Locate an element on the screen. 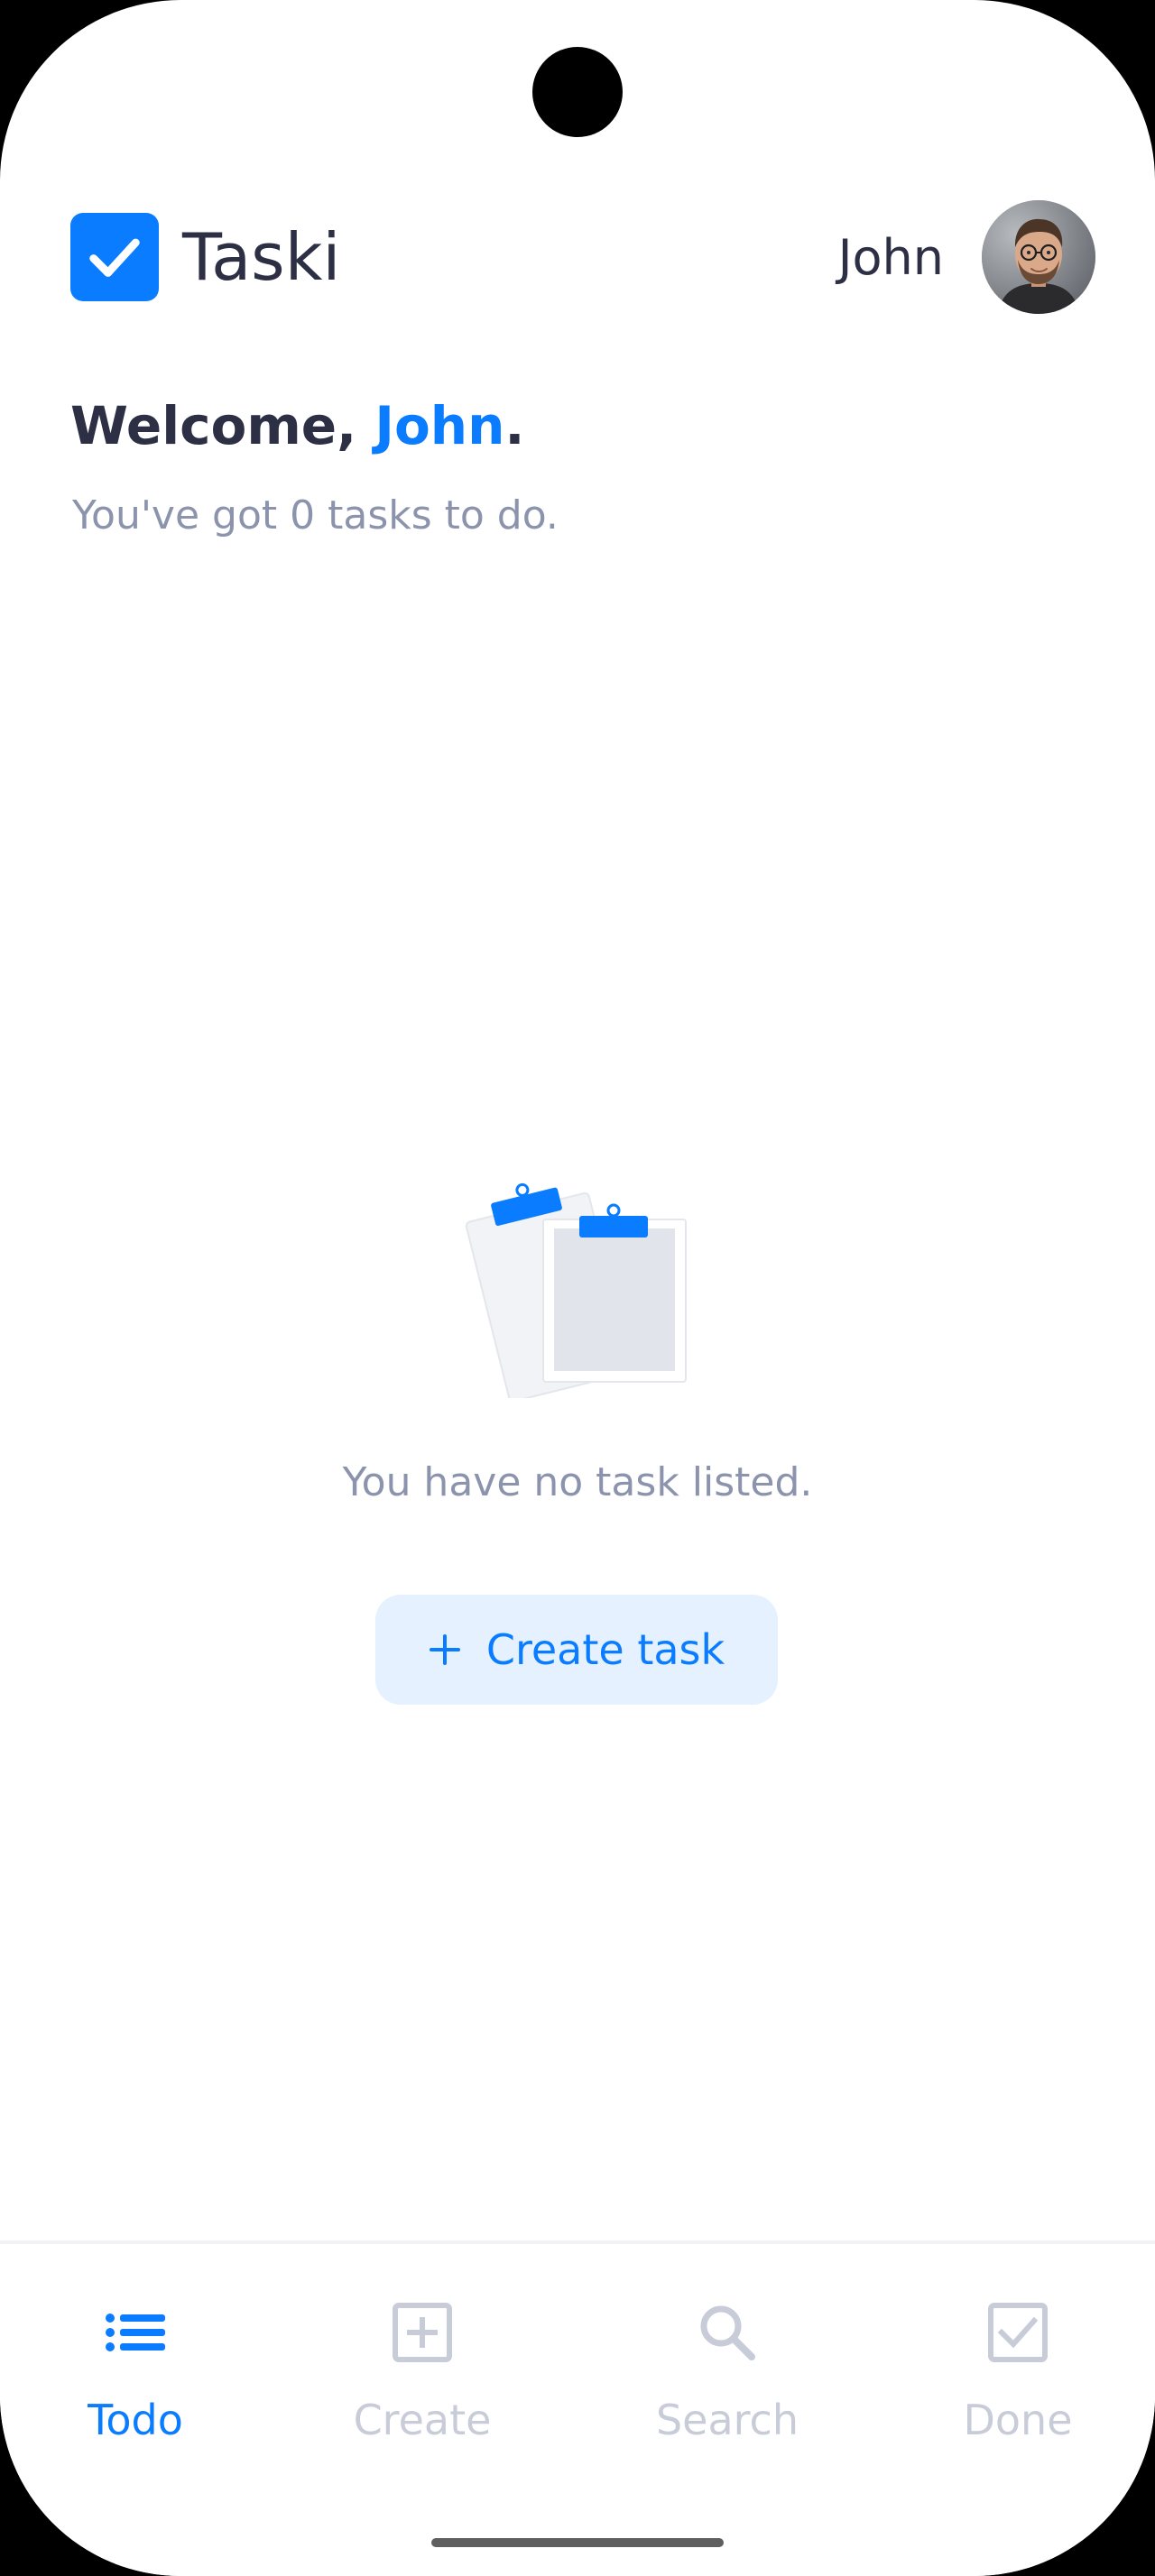 The image size is (1155, 2576). checkbox-icon is located at coordinates (1018, 2333).